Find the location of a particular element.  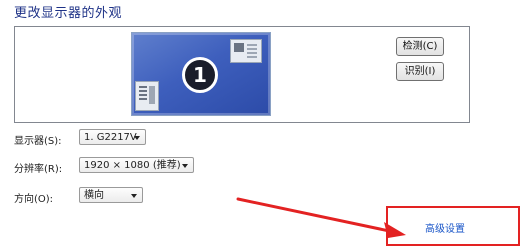

resolution-select: 1920 × 1080 (推荐) is located at coordinates (136, 165).